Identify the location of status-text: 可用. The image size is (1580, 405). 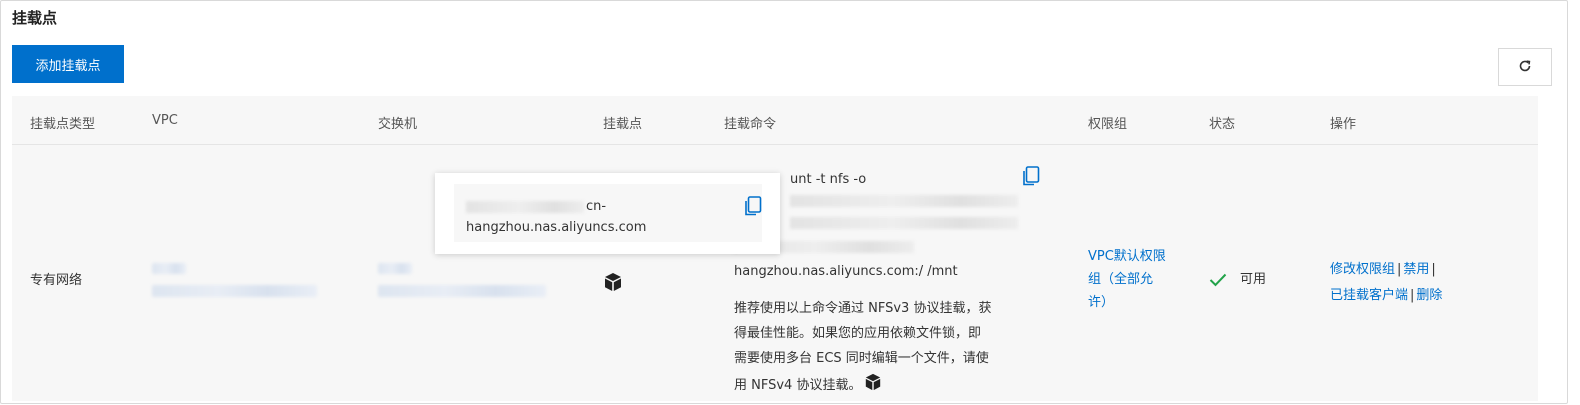
(1253, 279).